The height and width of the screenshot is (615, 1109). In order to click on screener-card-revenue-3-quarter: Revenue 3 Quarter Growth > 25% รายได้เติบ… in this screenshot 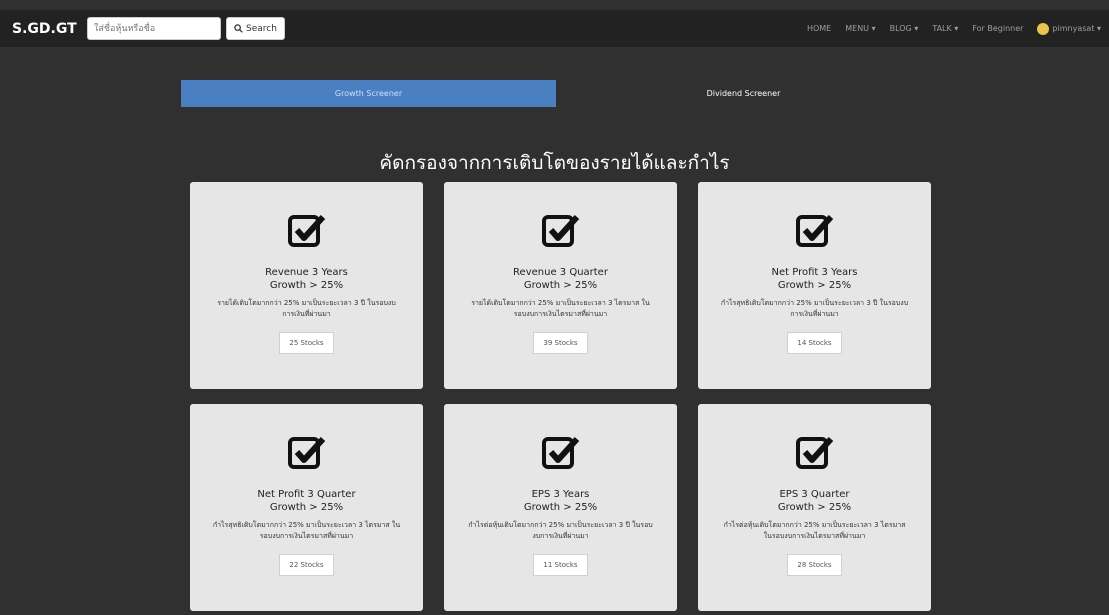, I will do `click(560, 285)`.